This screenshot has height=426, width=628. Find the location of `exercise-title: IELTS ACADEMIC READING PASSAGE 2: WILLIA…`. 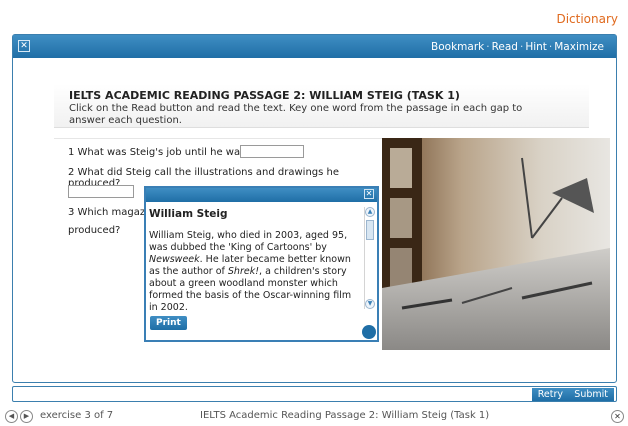

exercise-title: IELTS ACADEMIC READING PASSAGE 2: WILLIA… is located at coordinates (264, 95).